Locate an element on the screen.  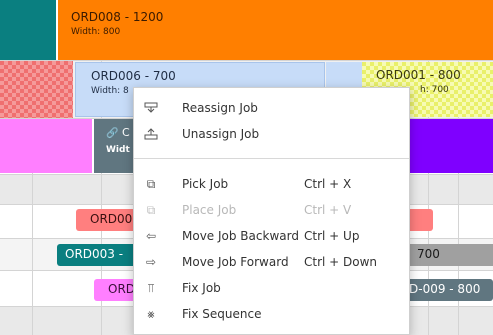
link-icon: 🔗 is located at coordinates (112, 133).